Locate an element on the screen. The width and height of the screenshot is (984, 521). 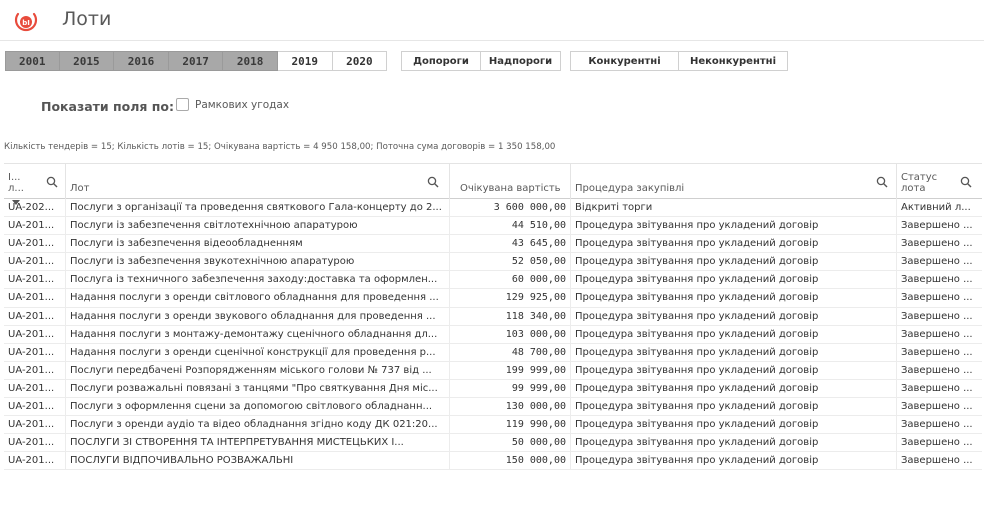
cell-expected-value: 99 999,00 is located at coordinates (510, 388).